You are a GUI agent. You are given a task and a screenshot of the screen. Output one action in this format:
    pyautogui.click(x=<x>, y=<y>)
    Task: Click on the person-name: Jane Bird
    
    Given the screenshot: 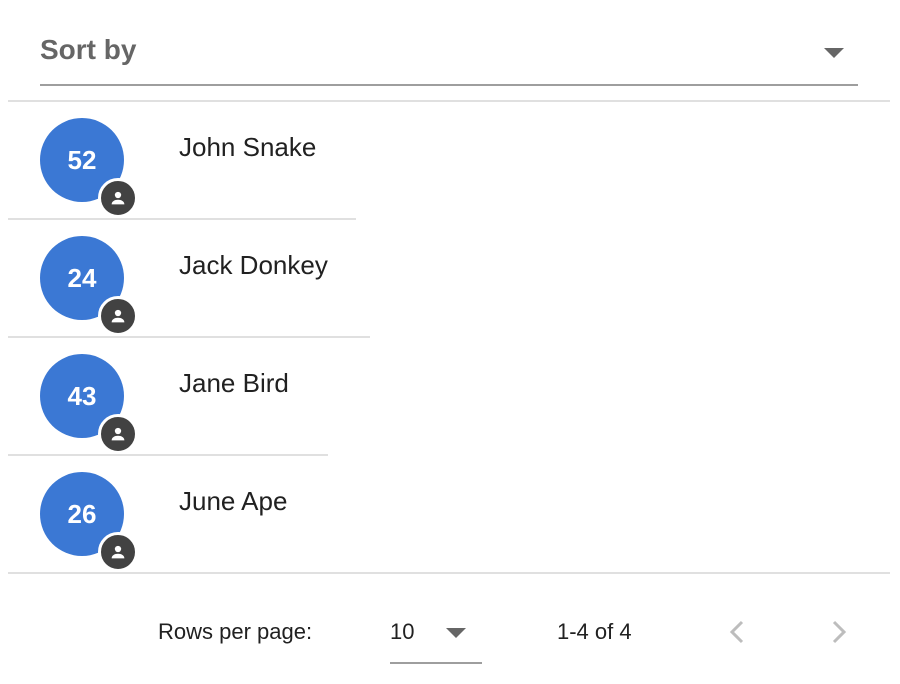 What is the action you would take?
    pyautogui.click(x=234, y=383)
    